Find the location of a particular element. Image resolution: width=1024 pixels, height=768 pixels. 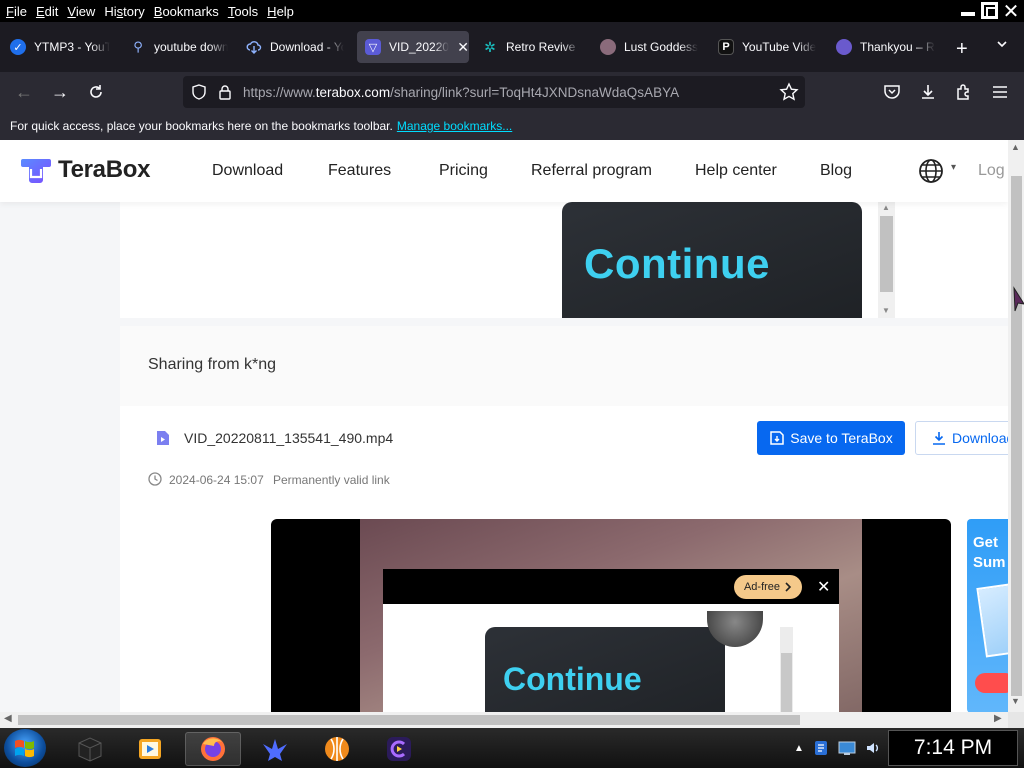

tab-lust-goddess: Lust Goddess is located at coordinates (652, 47).